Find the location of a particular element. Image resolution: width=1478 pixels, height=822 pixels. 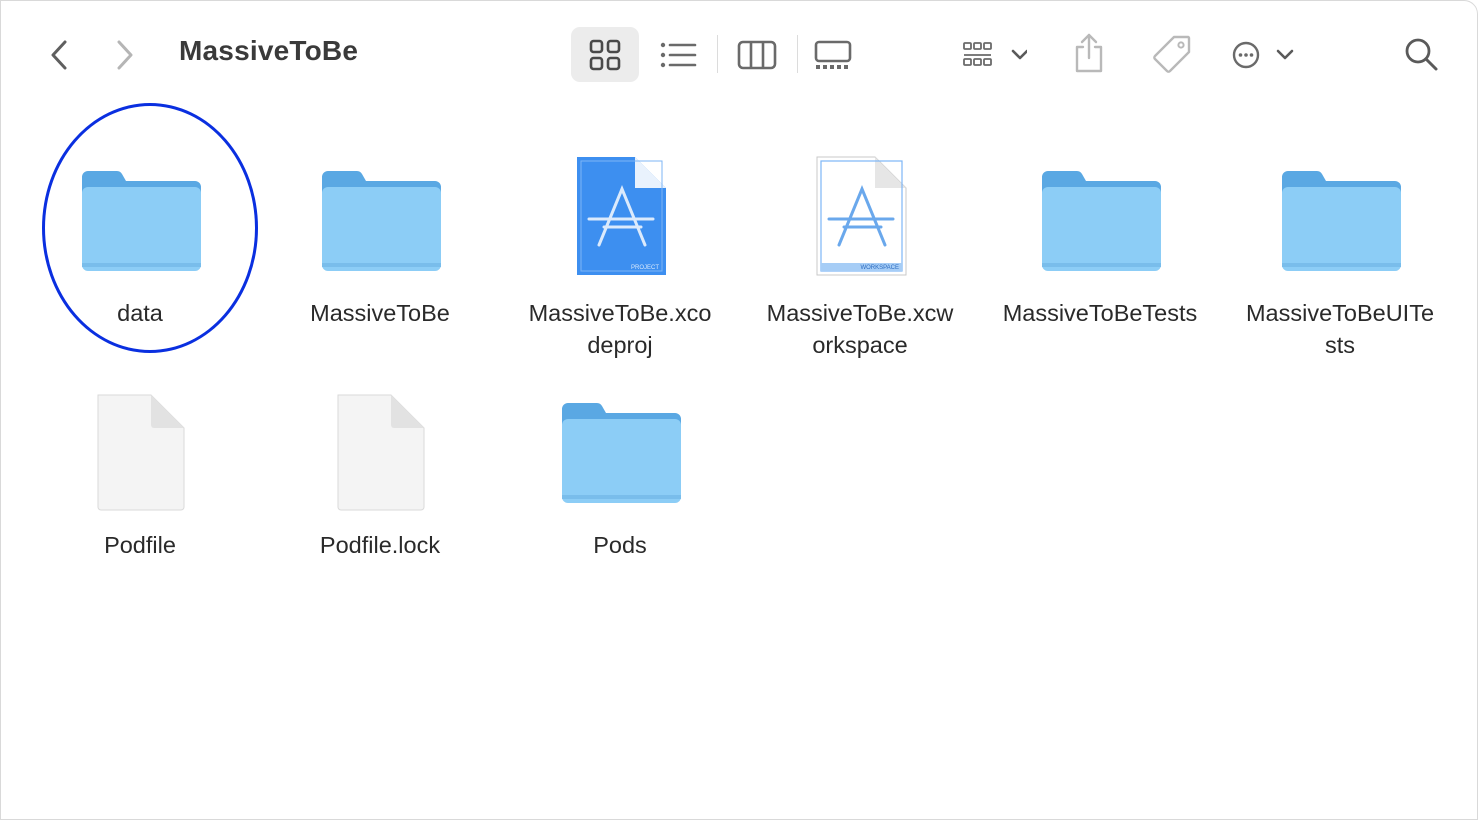

xcode-workspace-icon: WORKSPACE is located at coordinates (861, 216).